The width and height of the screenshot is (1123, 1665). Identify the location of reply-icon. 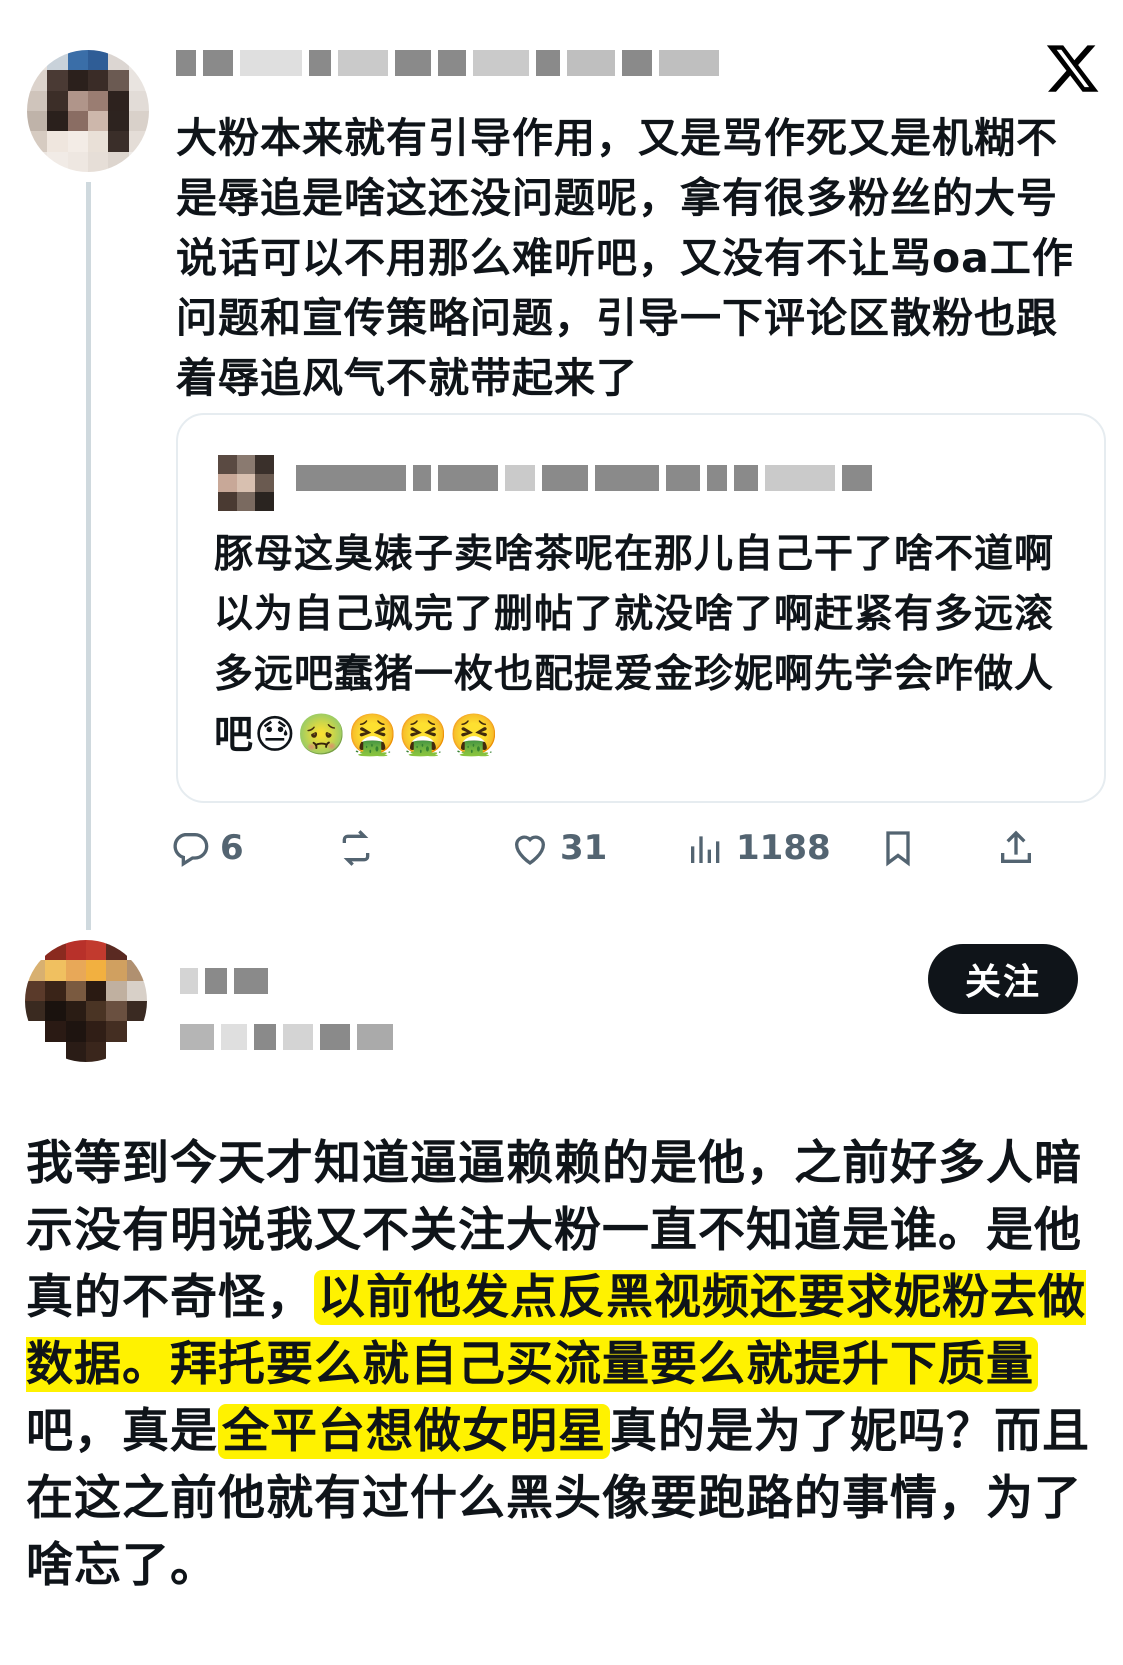
(191, 850).